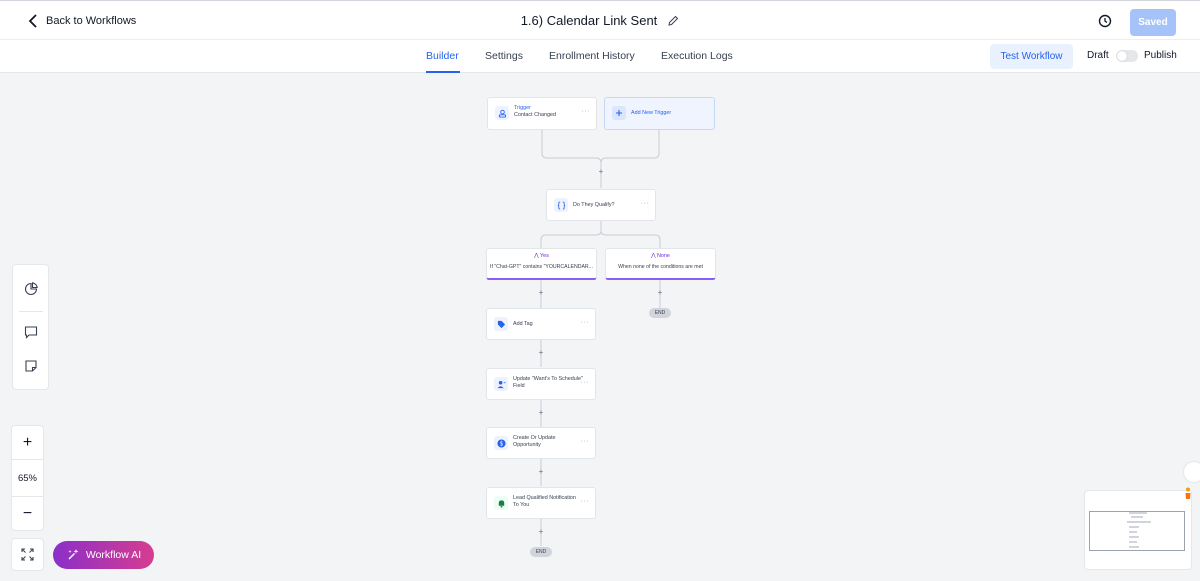 The image size is (1200, 581). I want to click on condition-label: Do They Qualify?, so click(594, 205).